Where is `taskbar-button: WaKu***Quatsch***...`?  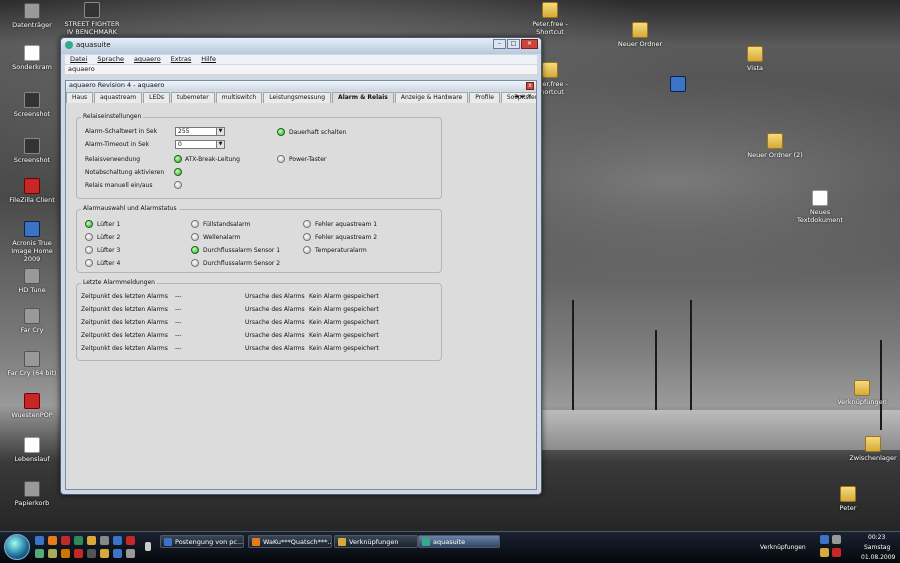 taskbar-button: WaKu***Quatsch***... is located at coordinates (290, 541).